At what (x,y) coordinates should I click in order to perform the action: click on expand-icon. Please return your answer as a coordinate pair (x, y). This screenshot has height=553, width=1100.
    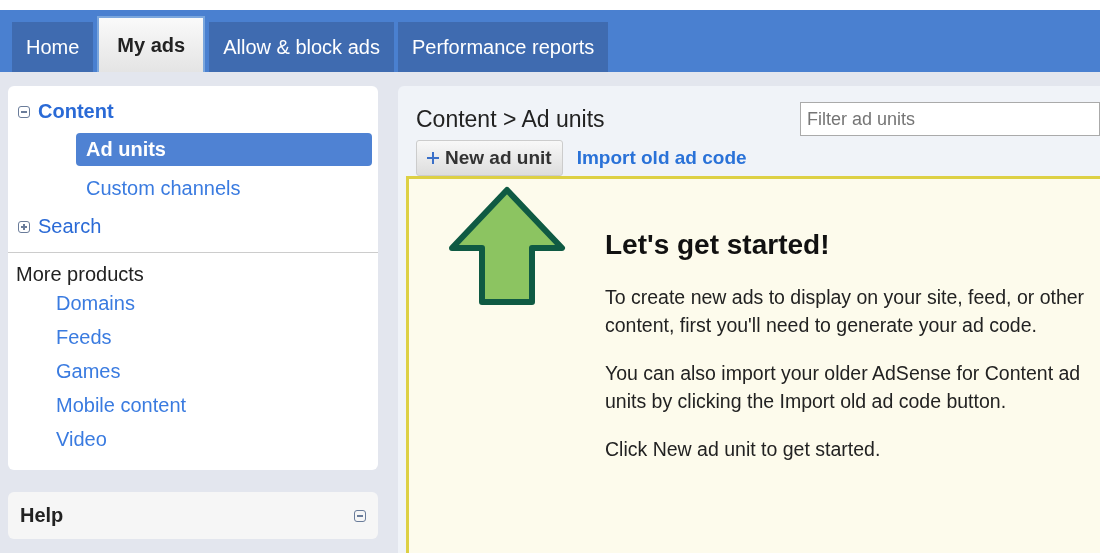
    Looking at the image, I should click on (24, 226).